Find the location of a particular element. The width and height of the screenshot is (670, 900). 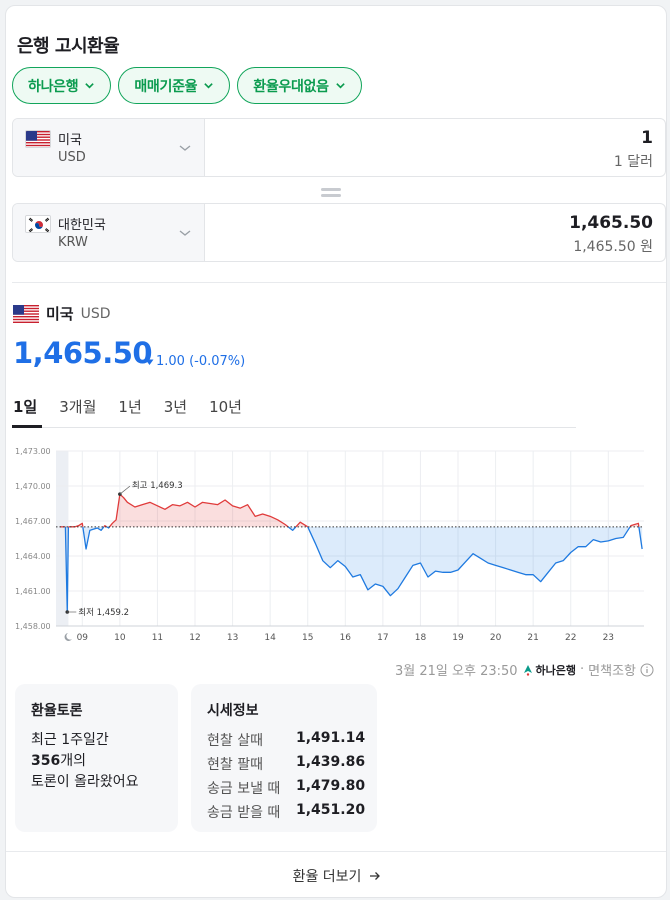

price-info-title: 시세정보 is located at coordinates (233, 711).